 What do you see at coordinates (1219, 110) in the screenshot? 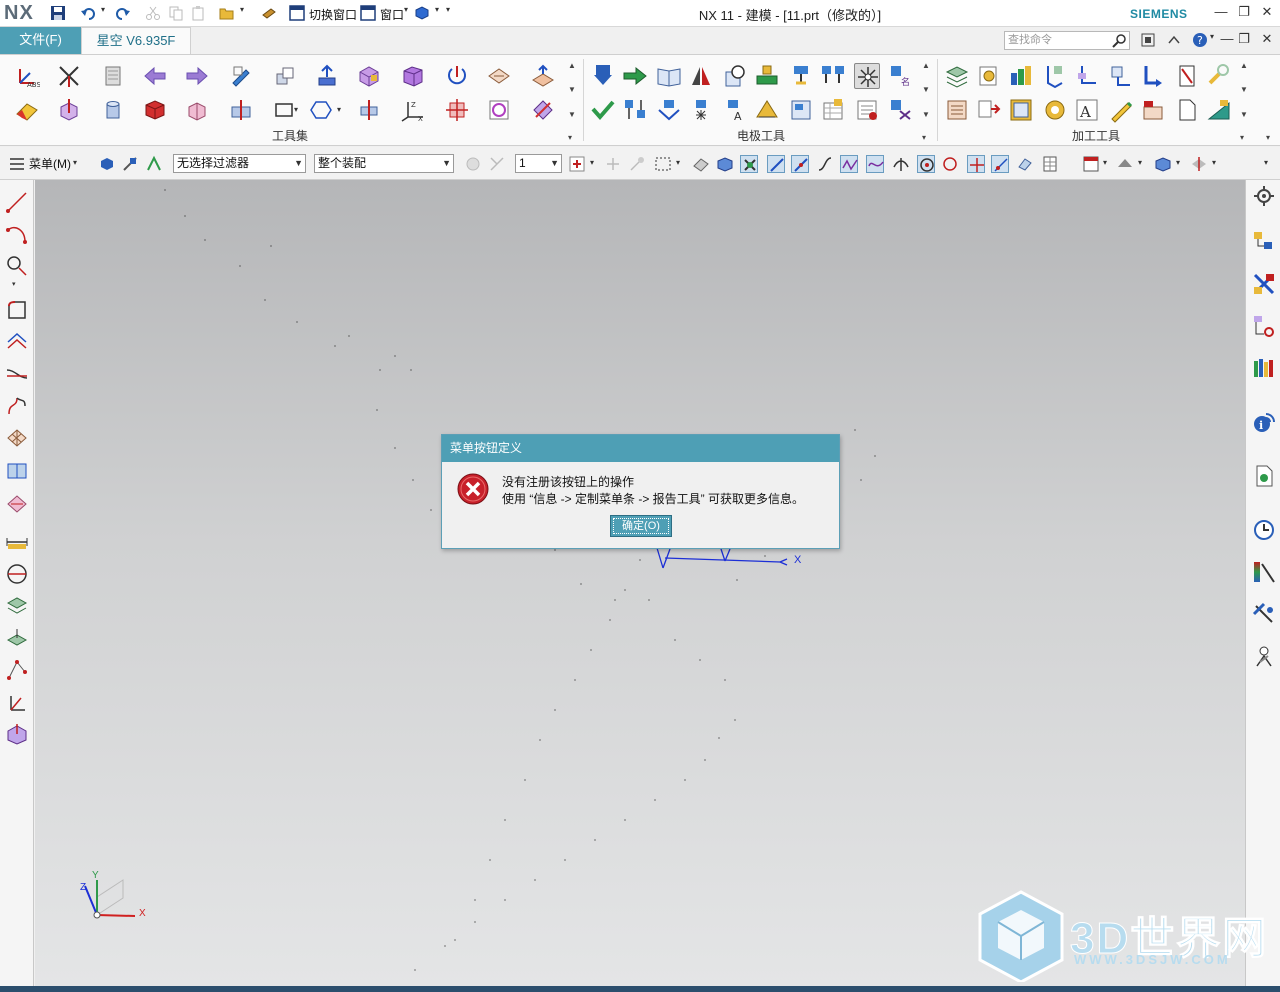
I see `green-wedge-icon` at bounding box center [1219, 110].